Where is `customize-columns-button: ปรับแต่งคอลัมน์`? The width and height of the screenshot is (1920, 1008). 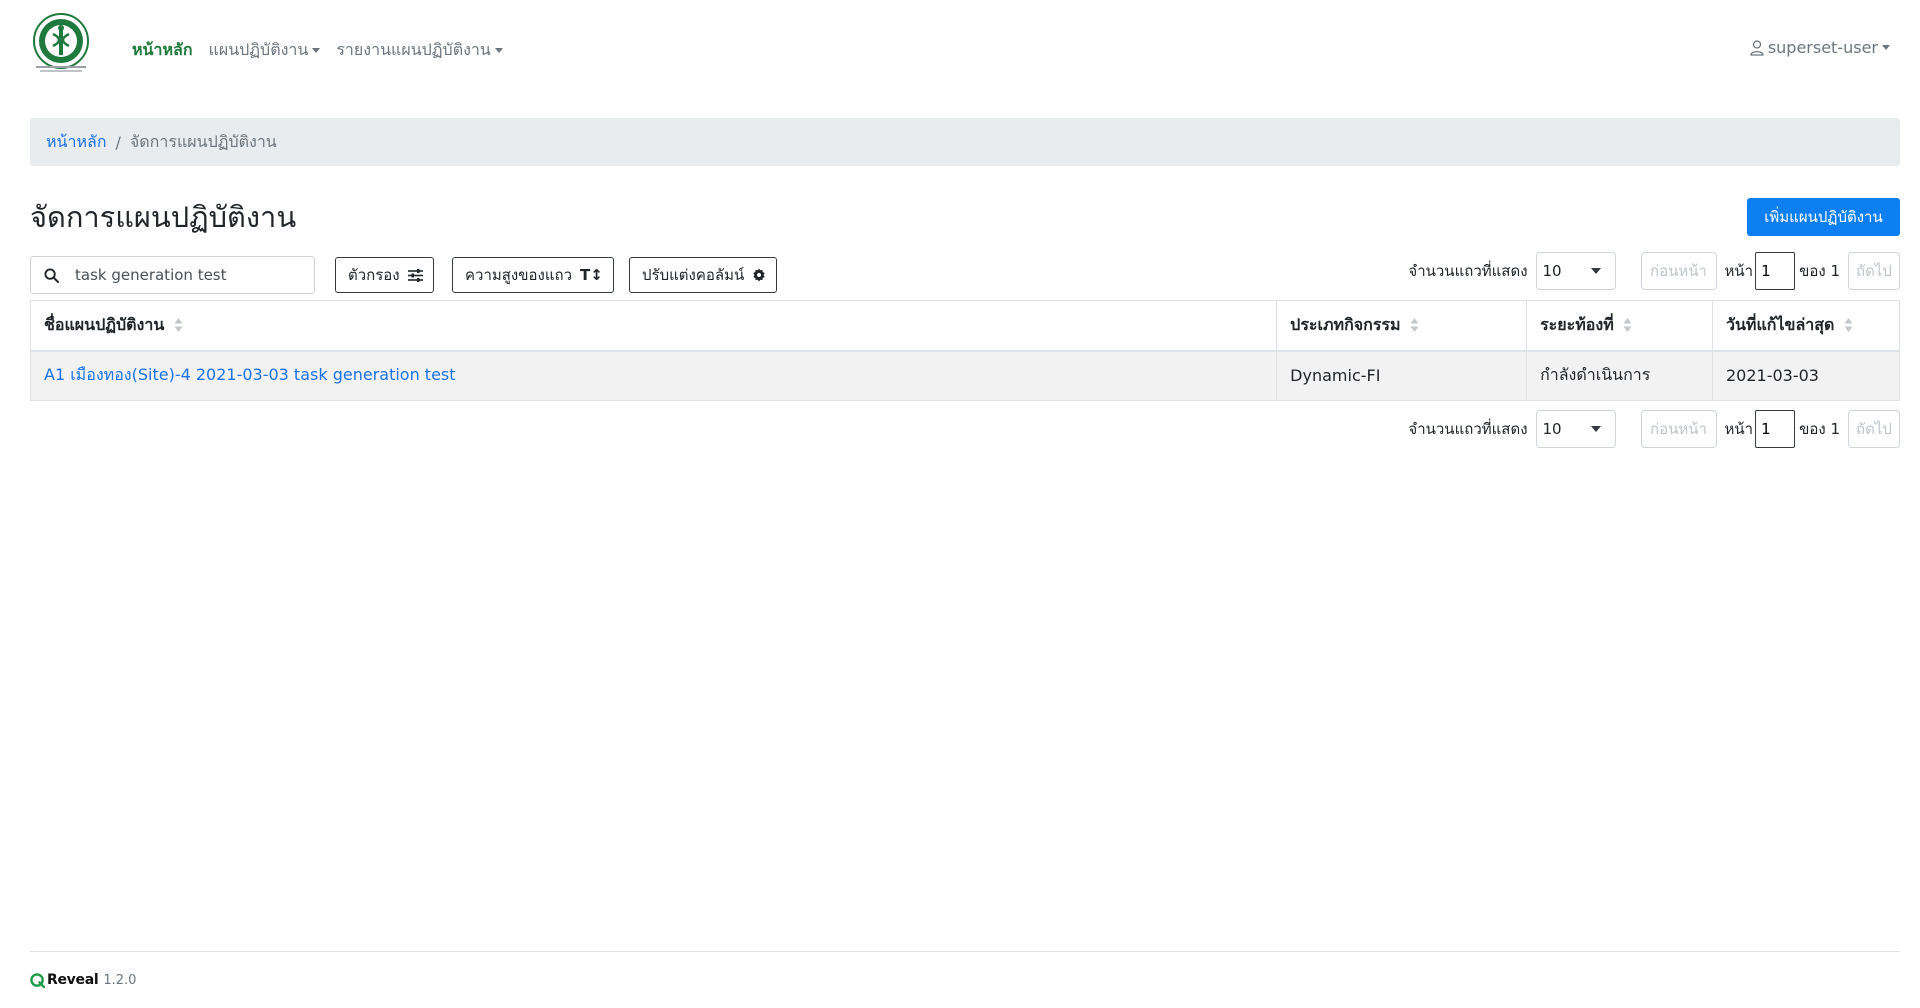 customize-columns-button: ปรับแต่งคอลัมน์ is located at coordinates (703, 275).